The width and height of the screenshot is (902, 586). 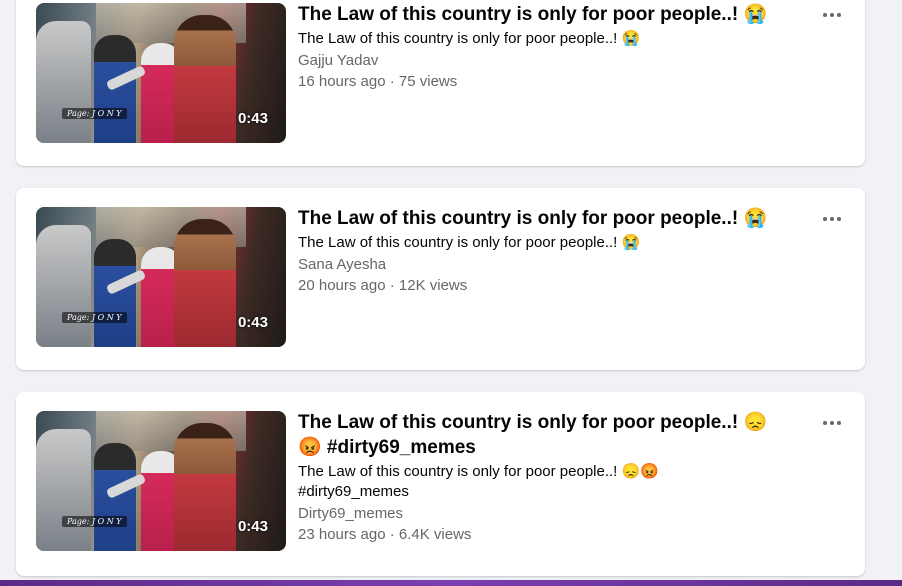 What do you see at coordinates (538, 514) in the screenshot?
I see `video-author: Dirty69_memes` at bounding box center [538, 514].